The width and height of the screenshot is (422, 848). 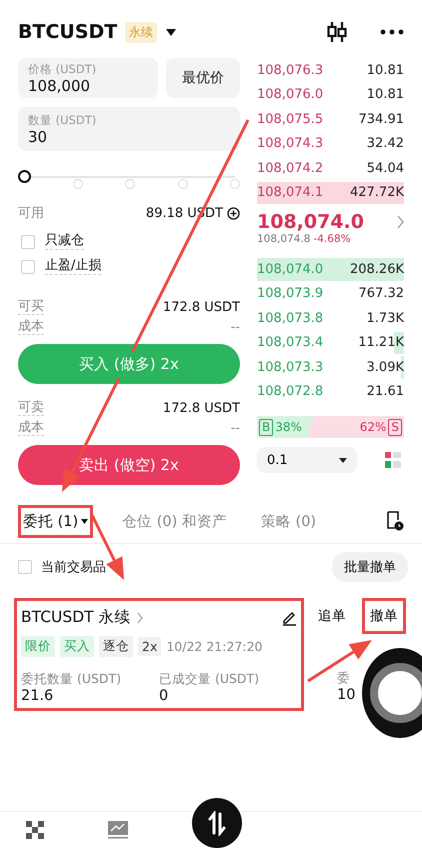 I want to click on field-label: 委托数量 (USDT), so click(x=71, y=679).